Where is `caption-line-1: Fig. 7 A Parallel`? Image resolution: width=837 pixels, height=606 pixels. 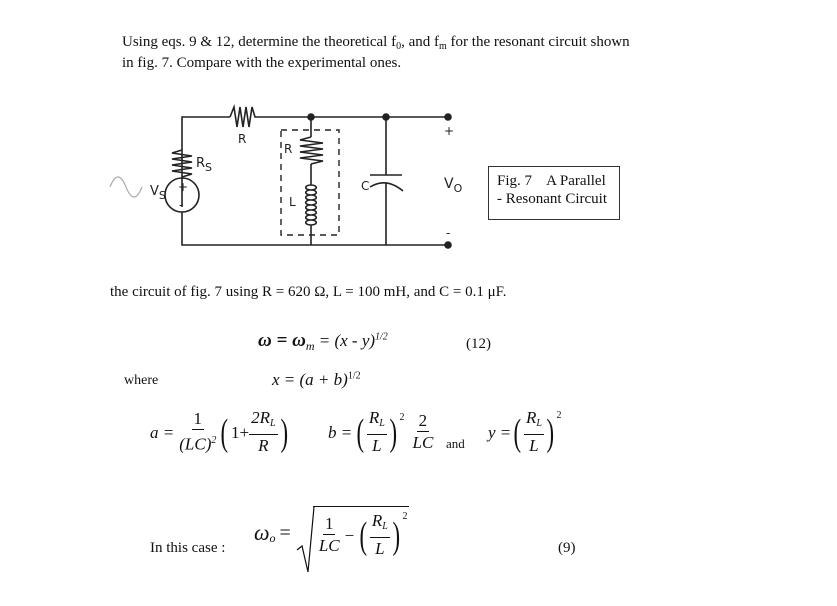 caption-line-1: Fig. 7 A Parallel is located at coordinates (551, 181).